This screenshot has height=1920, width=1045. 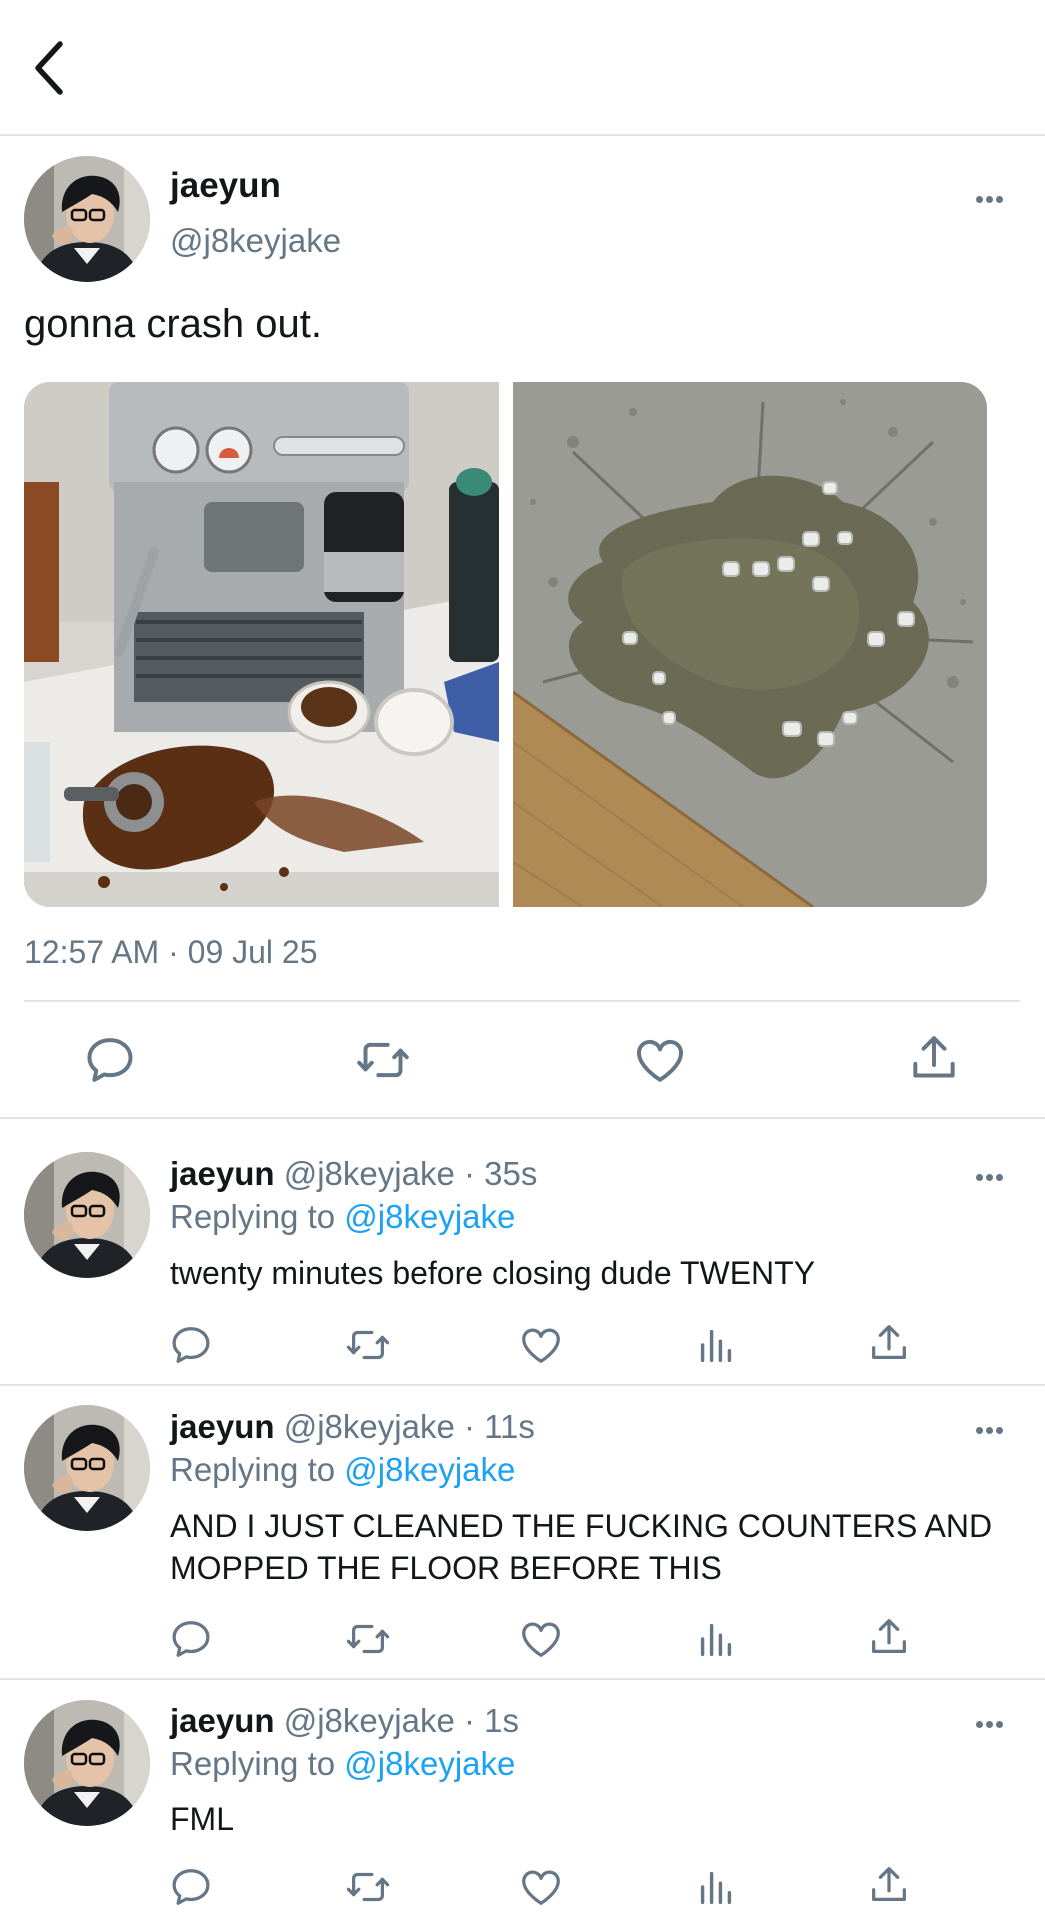 I want to click on reply-text: FML, so click(x=202, y=1819).